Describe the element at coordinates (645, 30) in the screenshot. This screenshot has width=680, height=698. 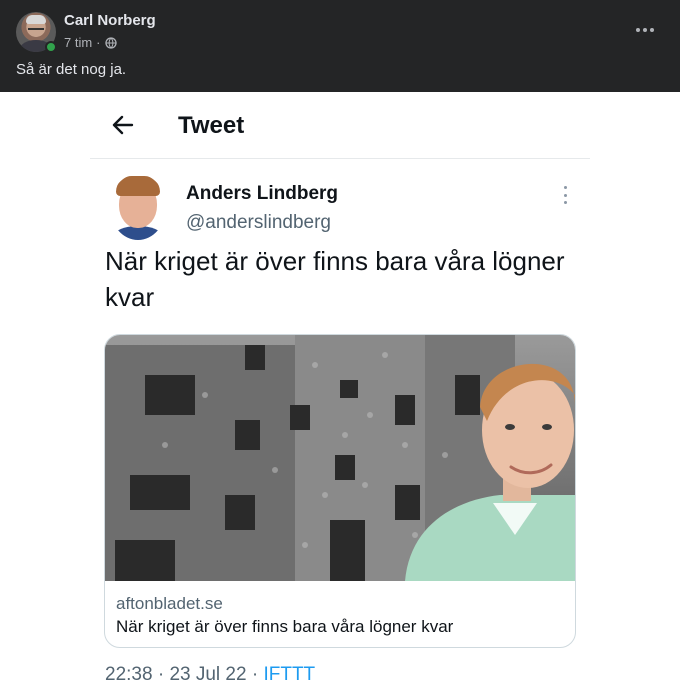
I see `more-options-icon` at that location.